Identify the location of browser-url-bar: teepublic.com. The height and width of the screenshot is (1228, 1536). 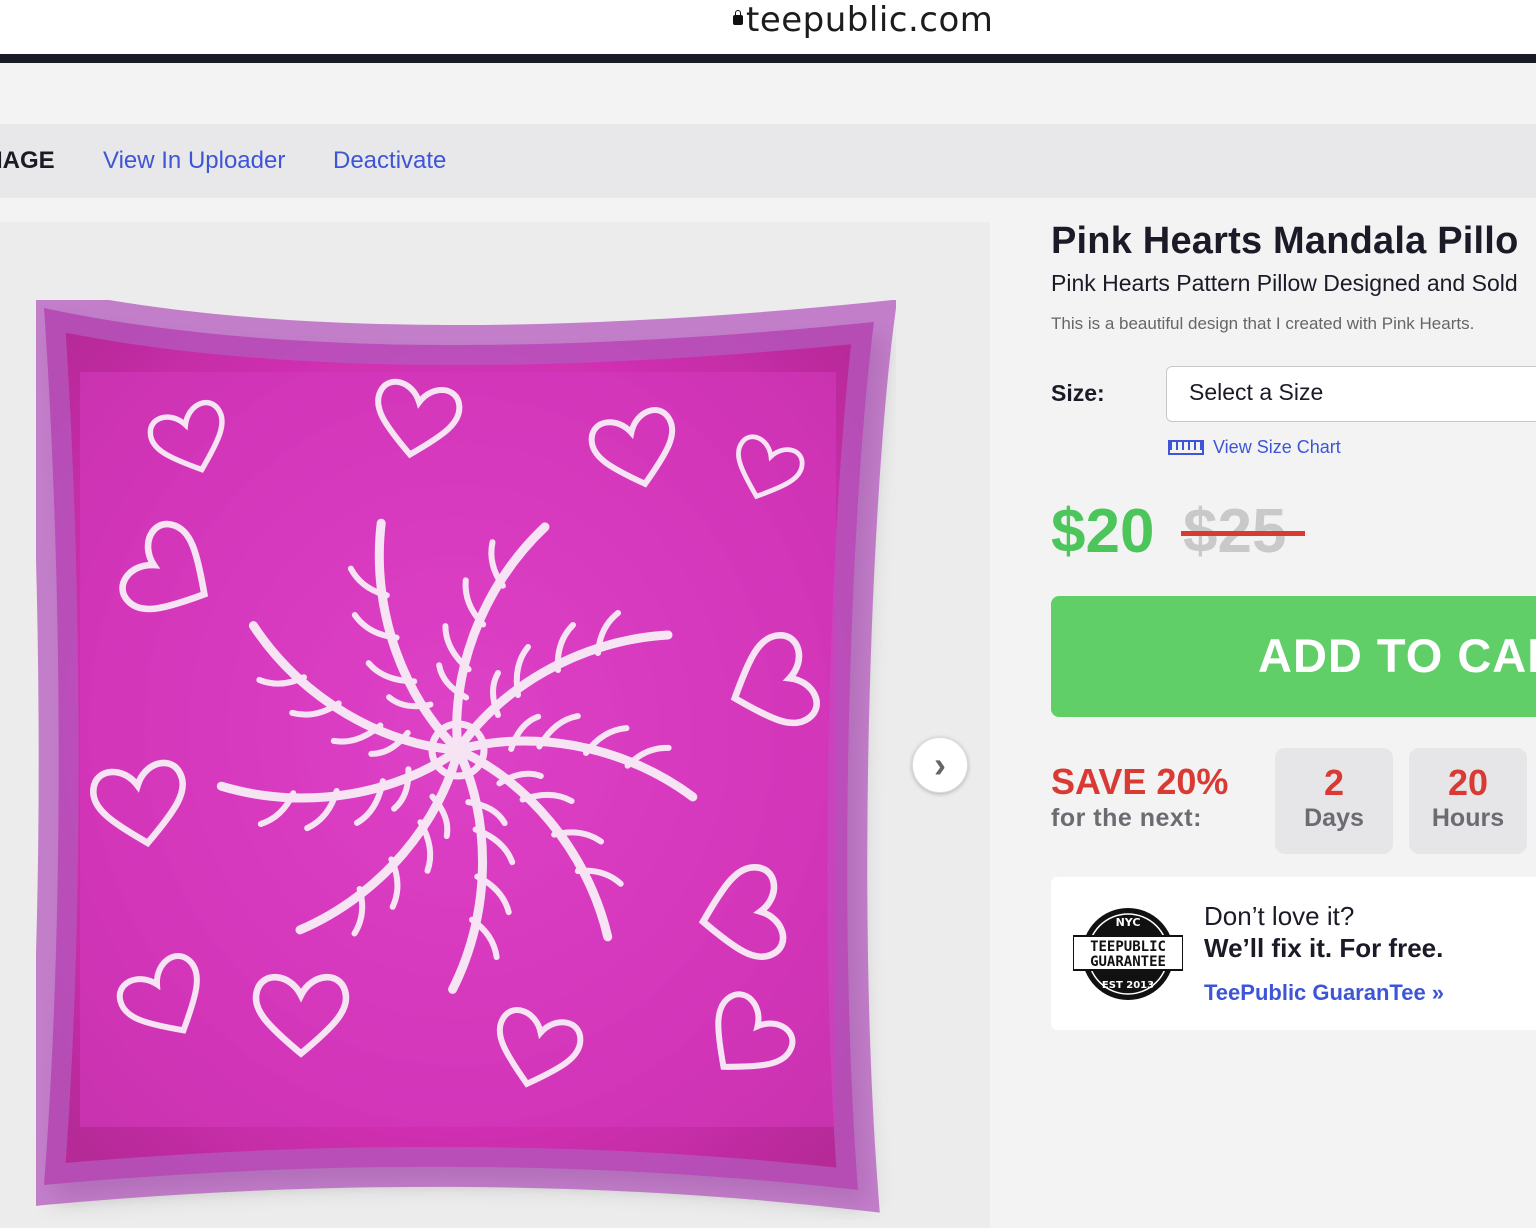
(768, 27).